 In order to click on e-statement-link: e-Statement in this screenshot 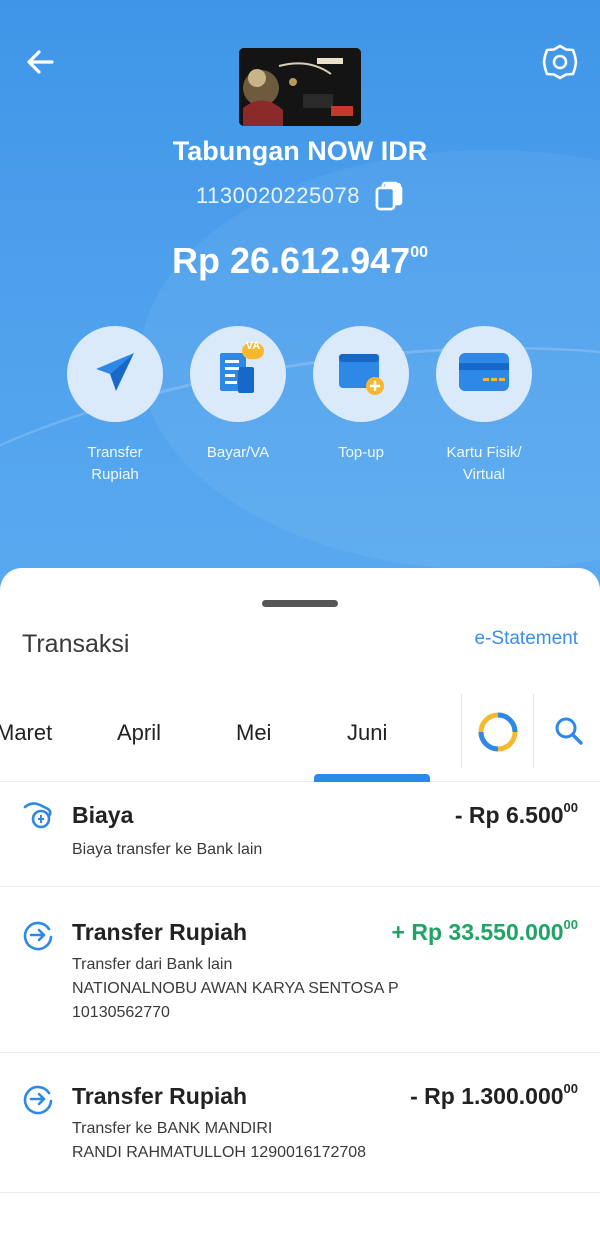, I will do `click(527, 639)`.